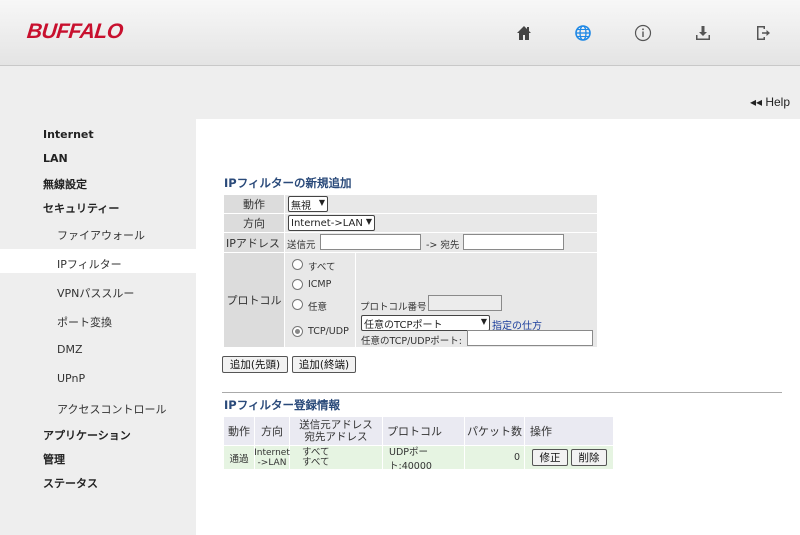 This screenshot has height=535, width=800. What do you see at coordinates (84, 322) in the screenshot?
I see `sidebar-item-port-forwarding: ポート変換` at bounding box center [84, 322].